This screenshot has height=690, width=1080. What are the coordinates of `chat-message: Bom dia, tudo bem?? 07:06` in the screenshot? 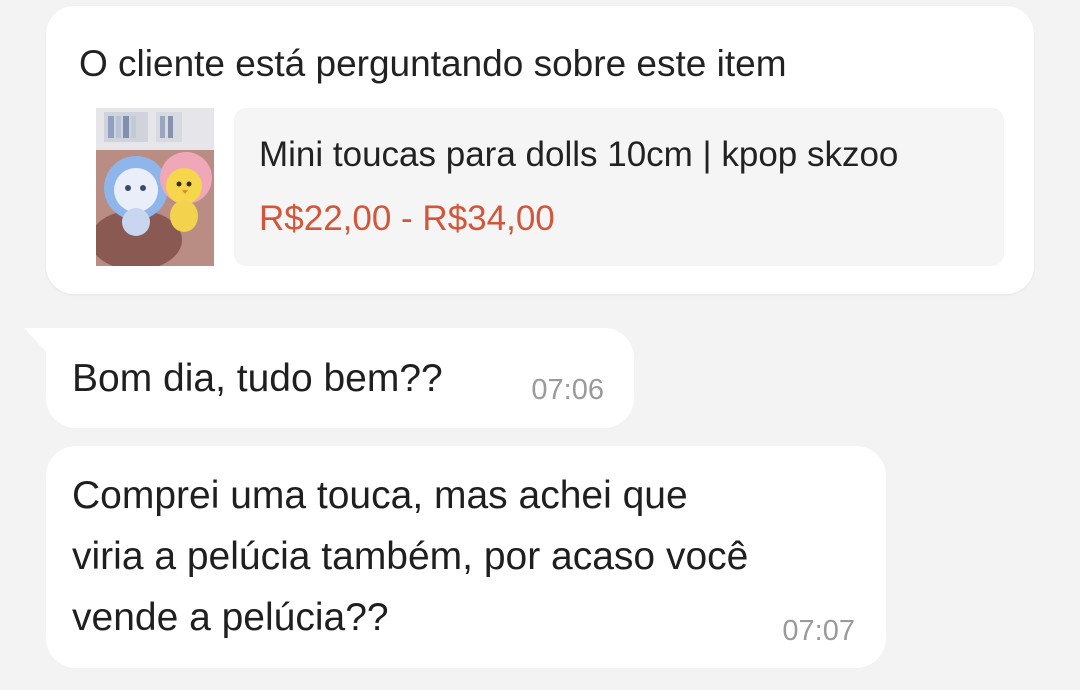 It's located at (329, 378).